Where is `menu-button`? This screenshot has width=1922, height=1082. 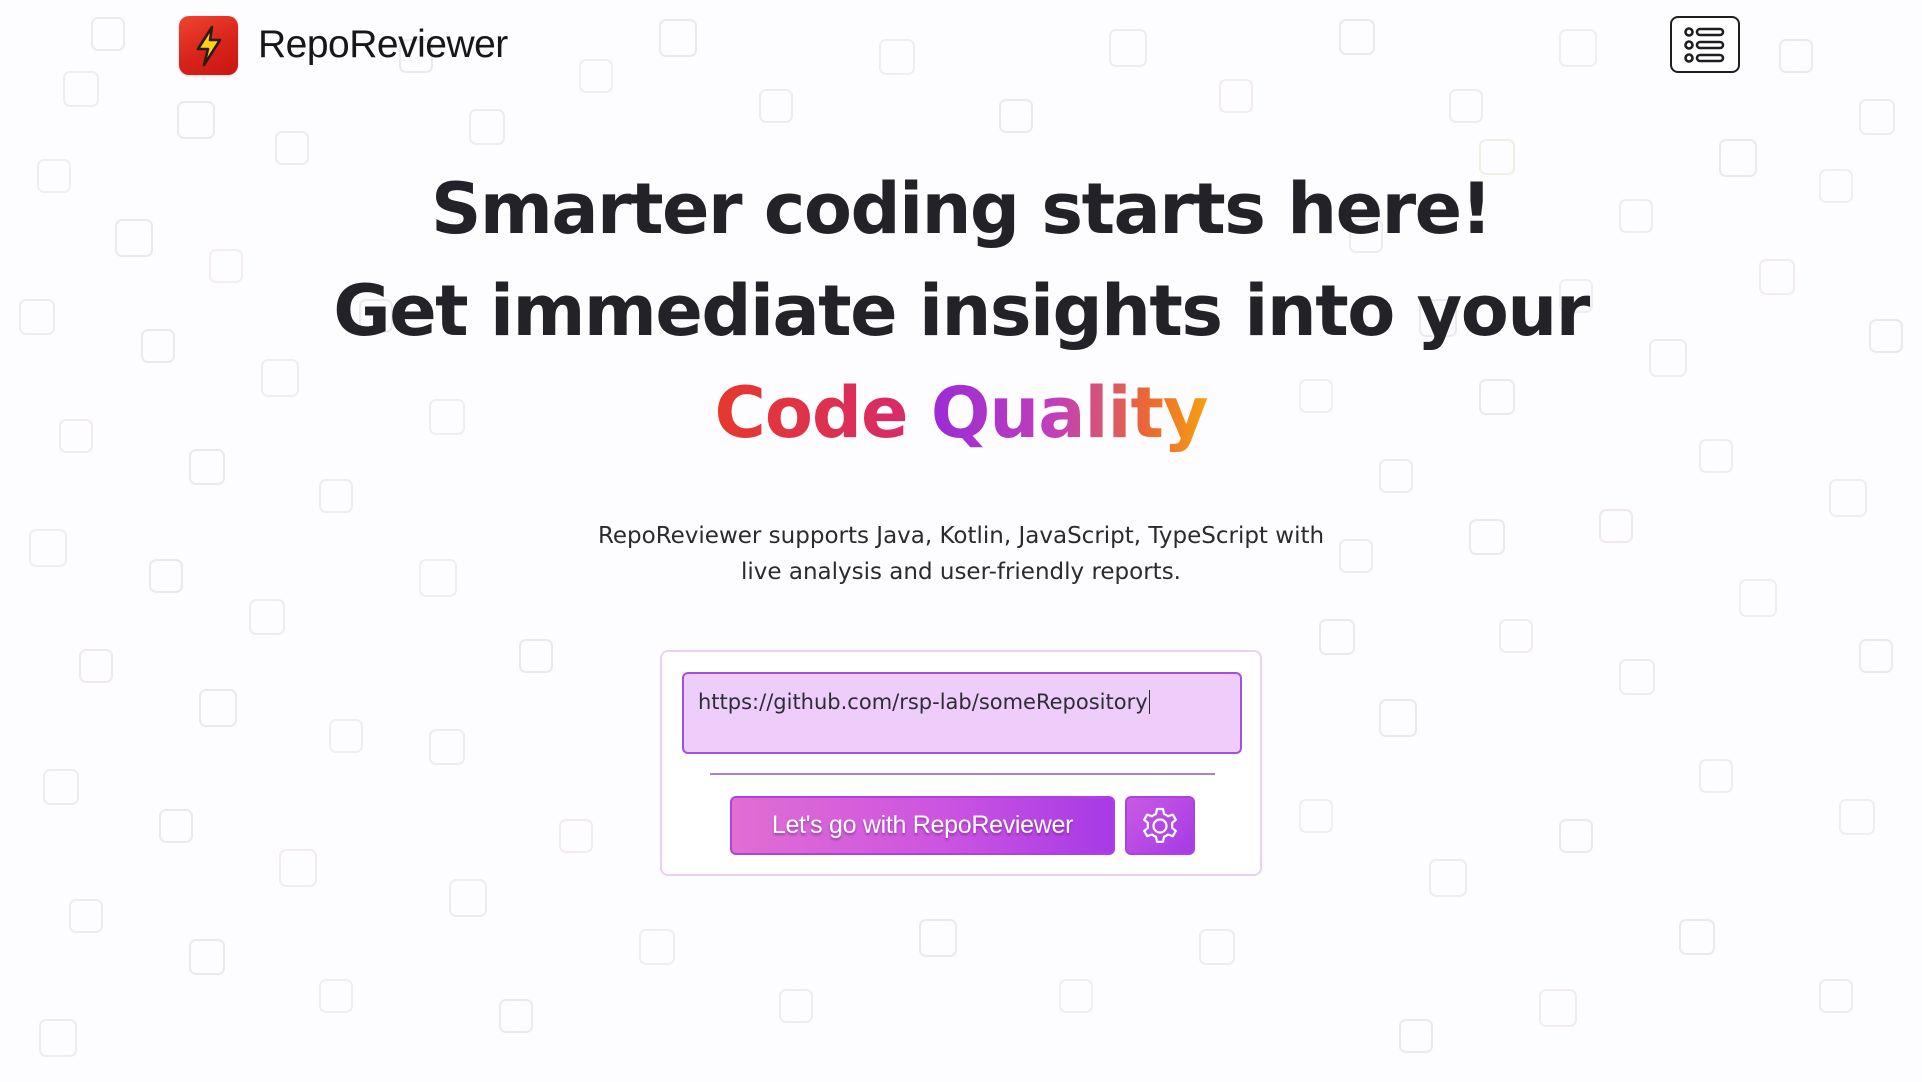
menu-button is located at coordinates (1705, 44).